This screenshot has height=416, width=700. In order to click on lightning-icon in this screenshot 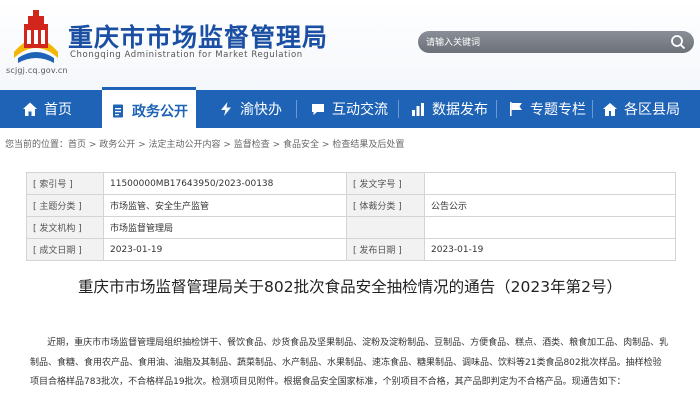, I will do `click(226, 109)`.